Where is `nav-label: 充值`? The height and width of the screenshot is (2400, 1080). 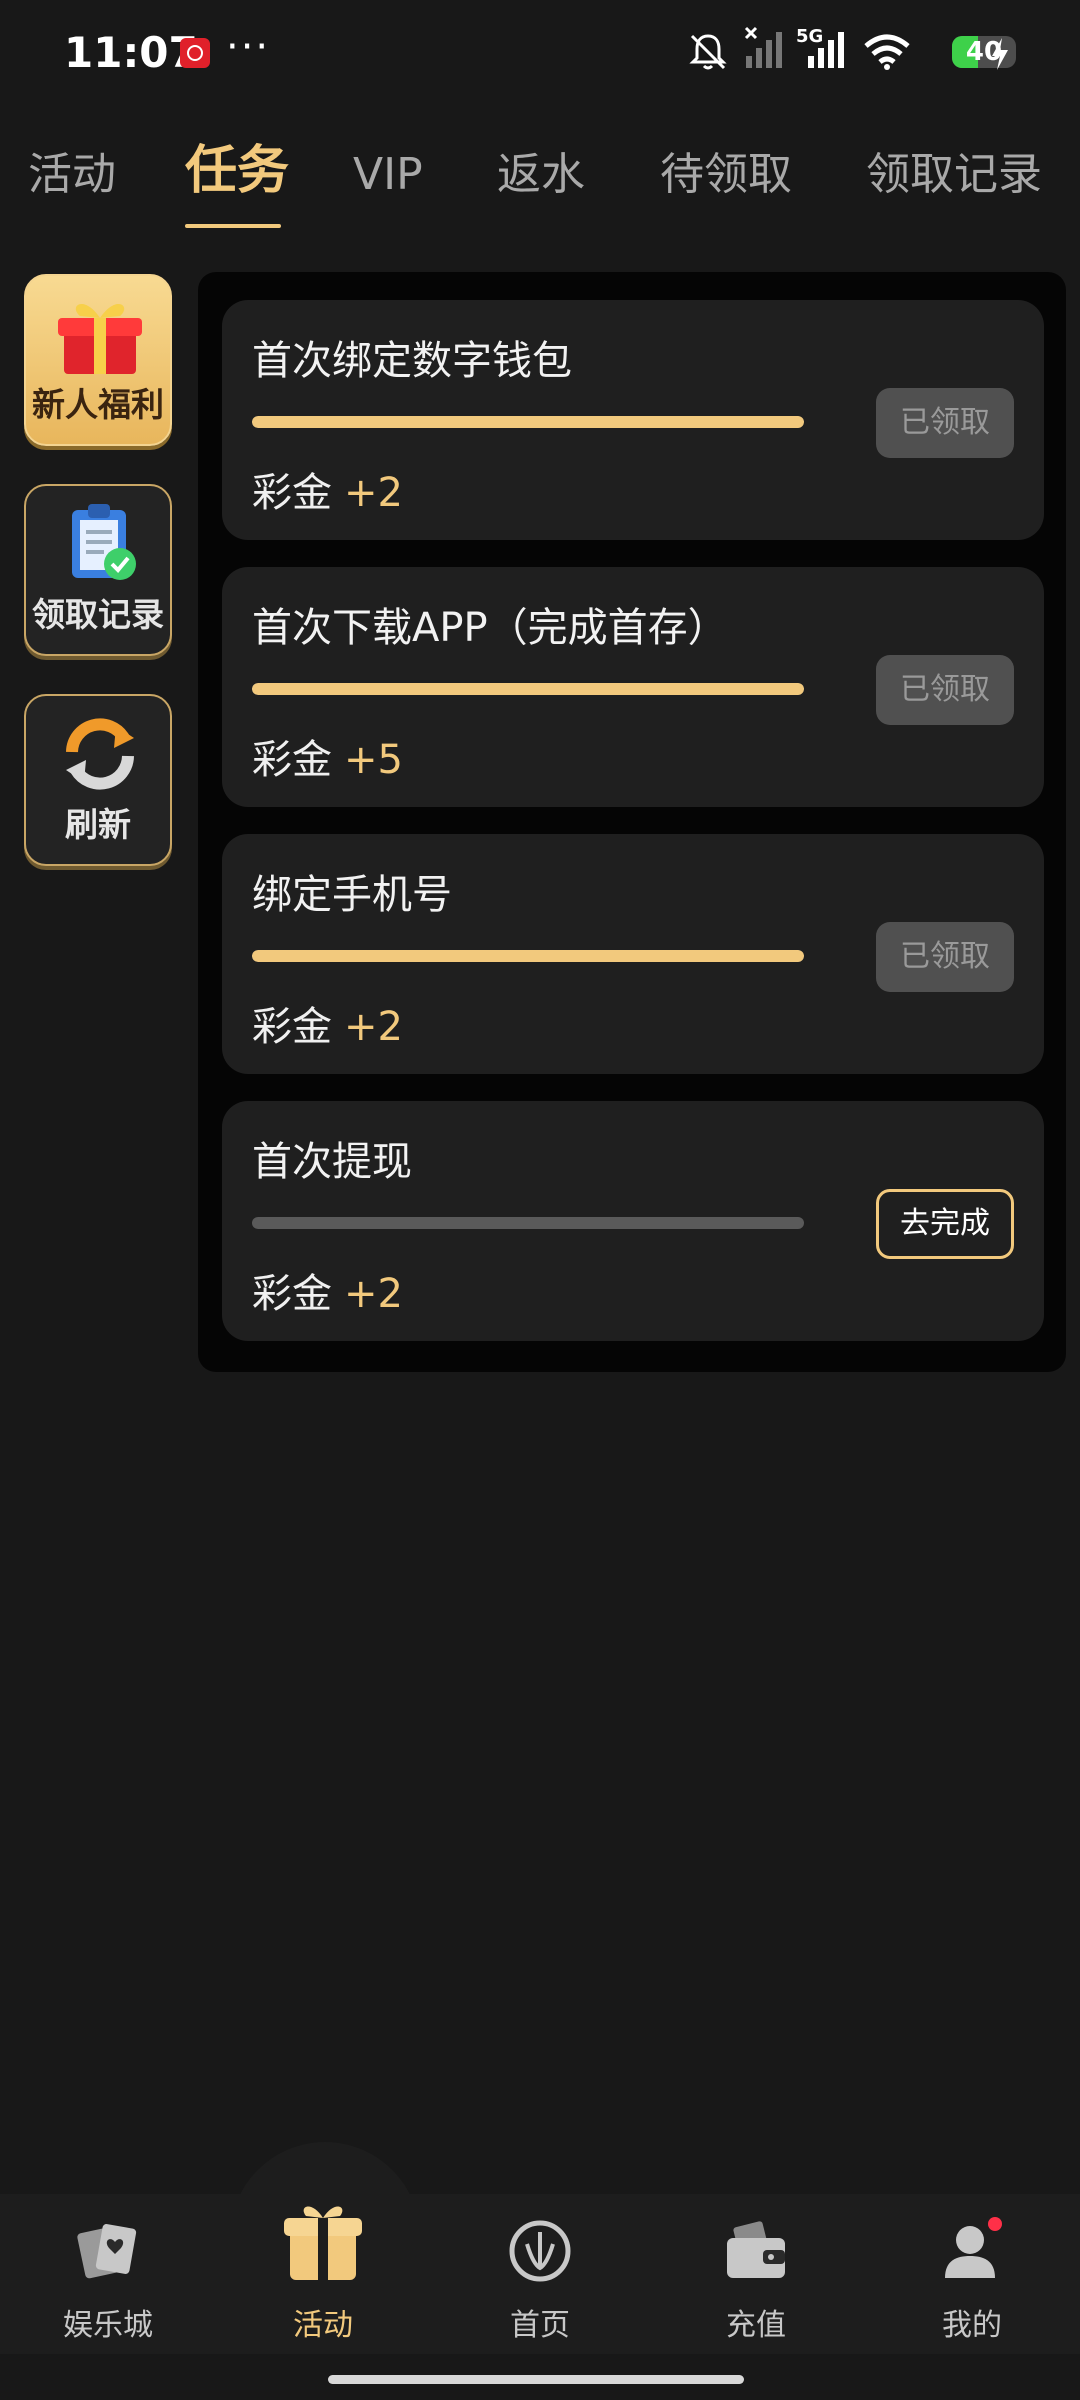 nav-label: 充值 is located at coordinates (756, 2325).